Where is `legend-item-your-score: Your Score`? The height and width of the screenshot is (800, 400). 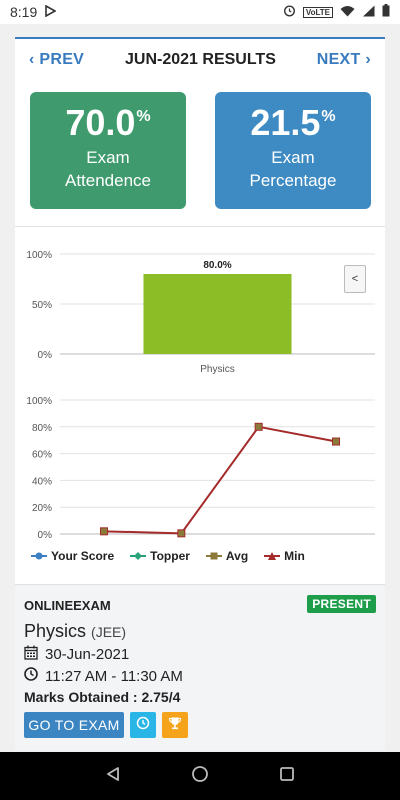 legend-item-your-score: Your Score is located at coordinates (72, 556).